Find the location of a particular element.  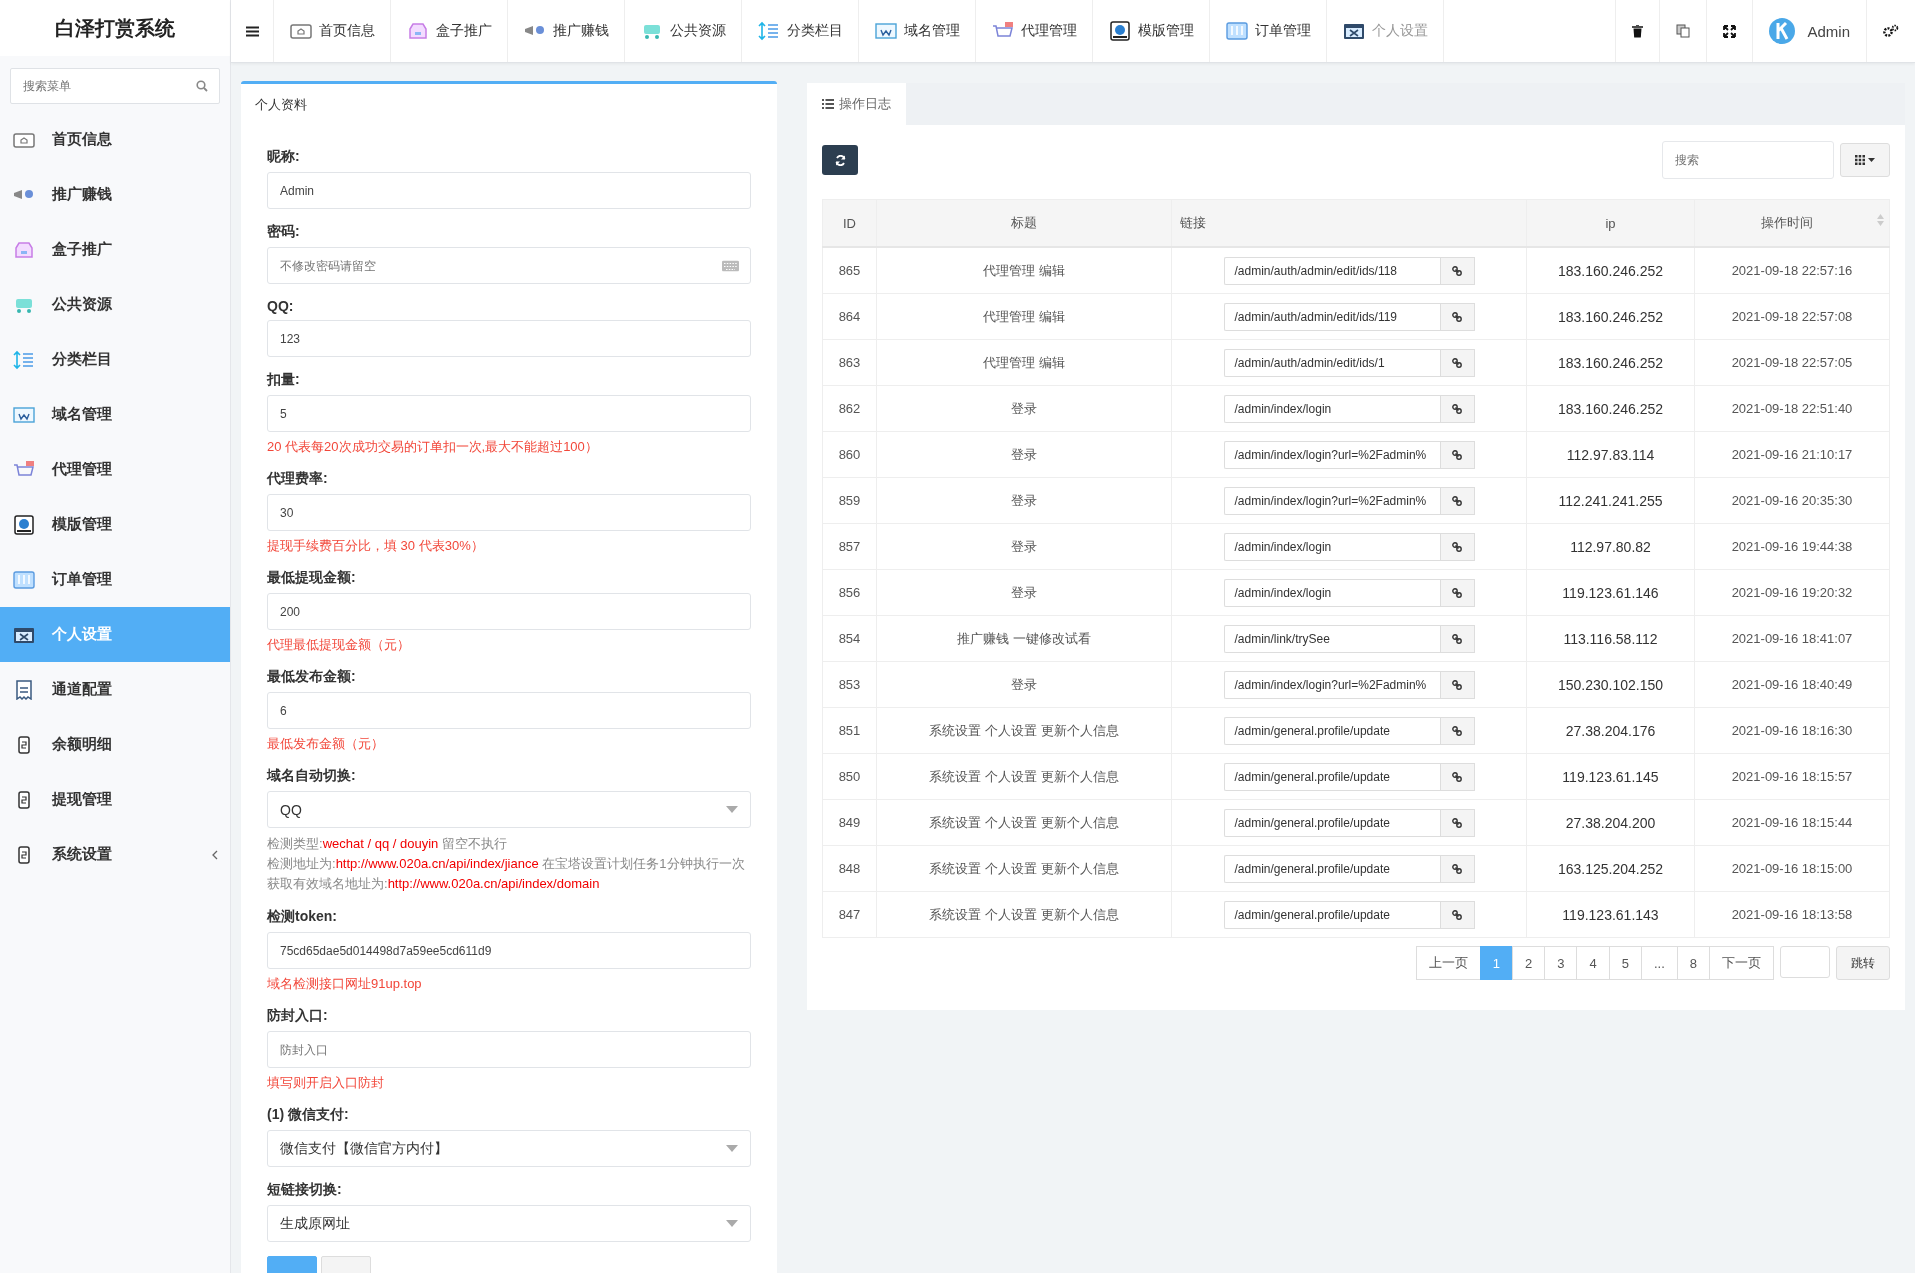

top-nav-tab: 域名管理 is located at coordinates (917, 31).